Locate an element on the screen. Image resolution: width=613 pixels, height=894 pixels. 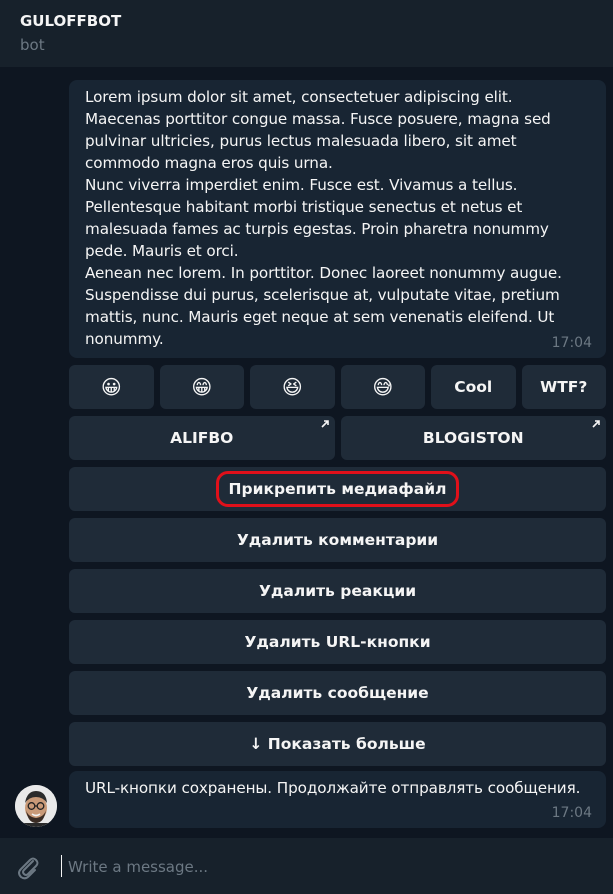
inline-keyboard-row: Удалить сообщение is located at coordinates (337, 693).